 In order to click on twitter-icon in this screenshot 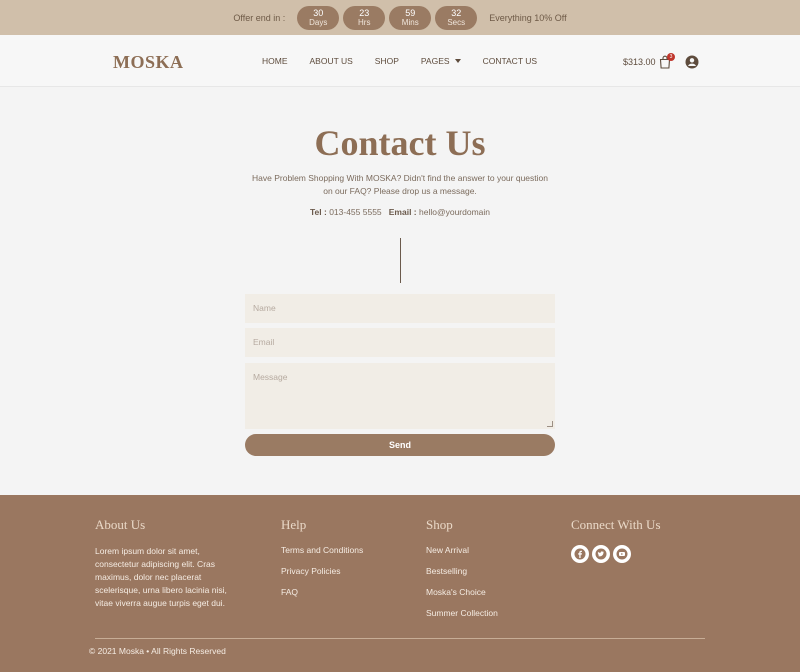, I will do `click(601, 554)`.